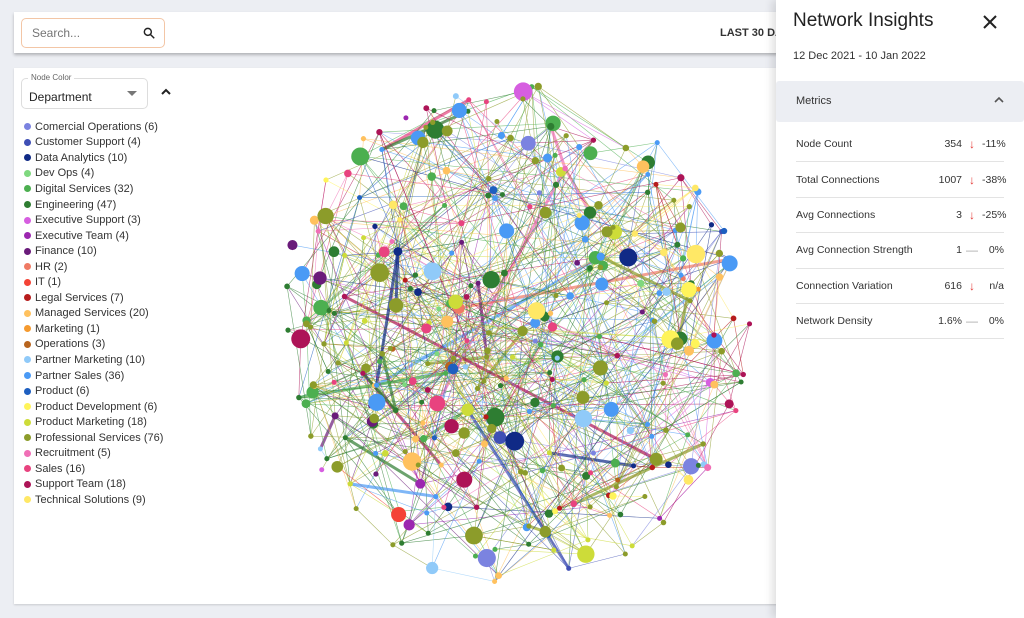 The width and height of the screenshot is (1024, 618). I want to click on legend-item: Data Analytics (10), so click(93, 158).